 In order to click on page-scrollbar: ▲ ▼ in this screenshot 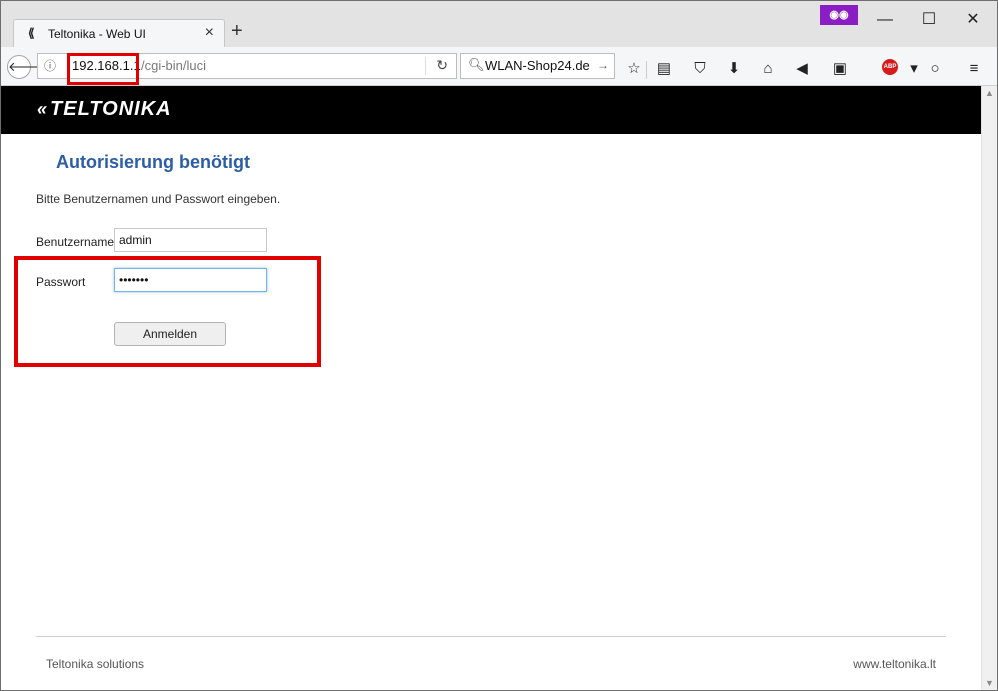, I will do `click(989, 388)`.